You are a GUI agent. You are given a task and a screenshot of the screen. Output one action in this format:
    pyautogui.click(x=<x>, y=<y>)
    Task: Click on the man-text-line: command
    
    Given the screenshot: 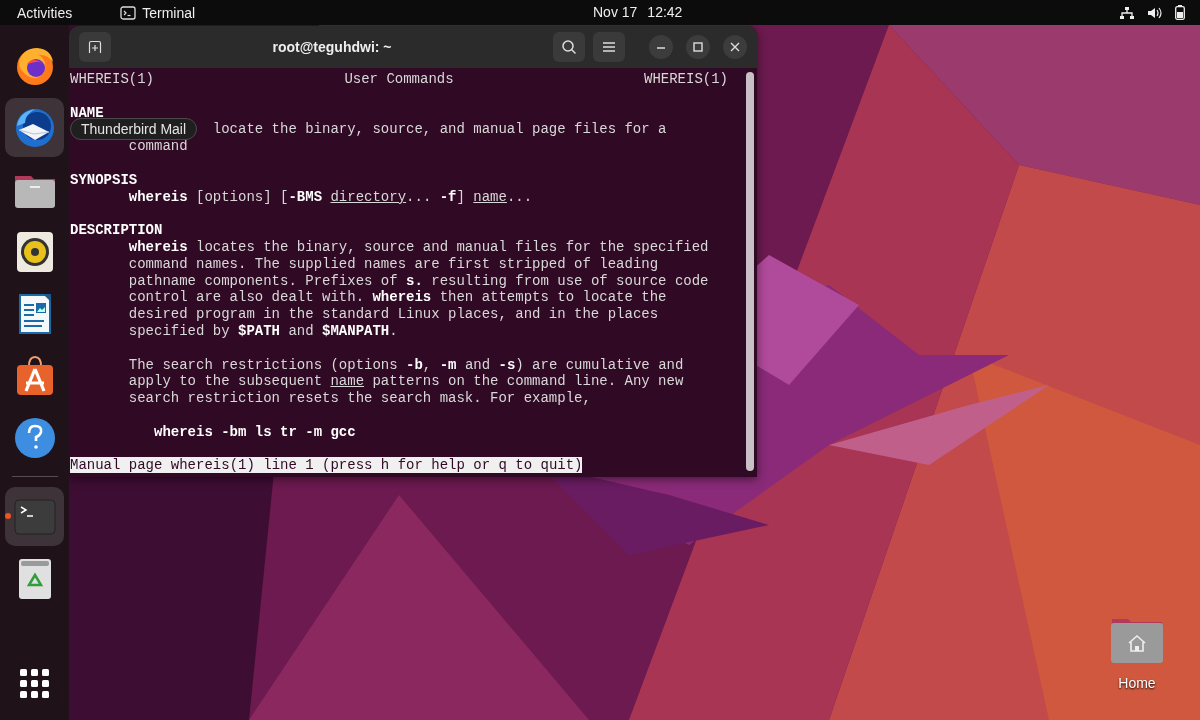 What is the action you would take?
    pyautogui.click(x=158, y=146)
    